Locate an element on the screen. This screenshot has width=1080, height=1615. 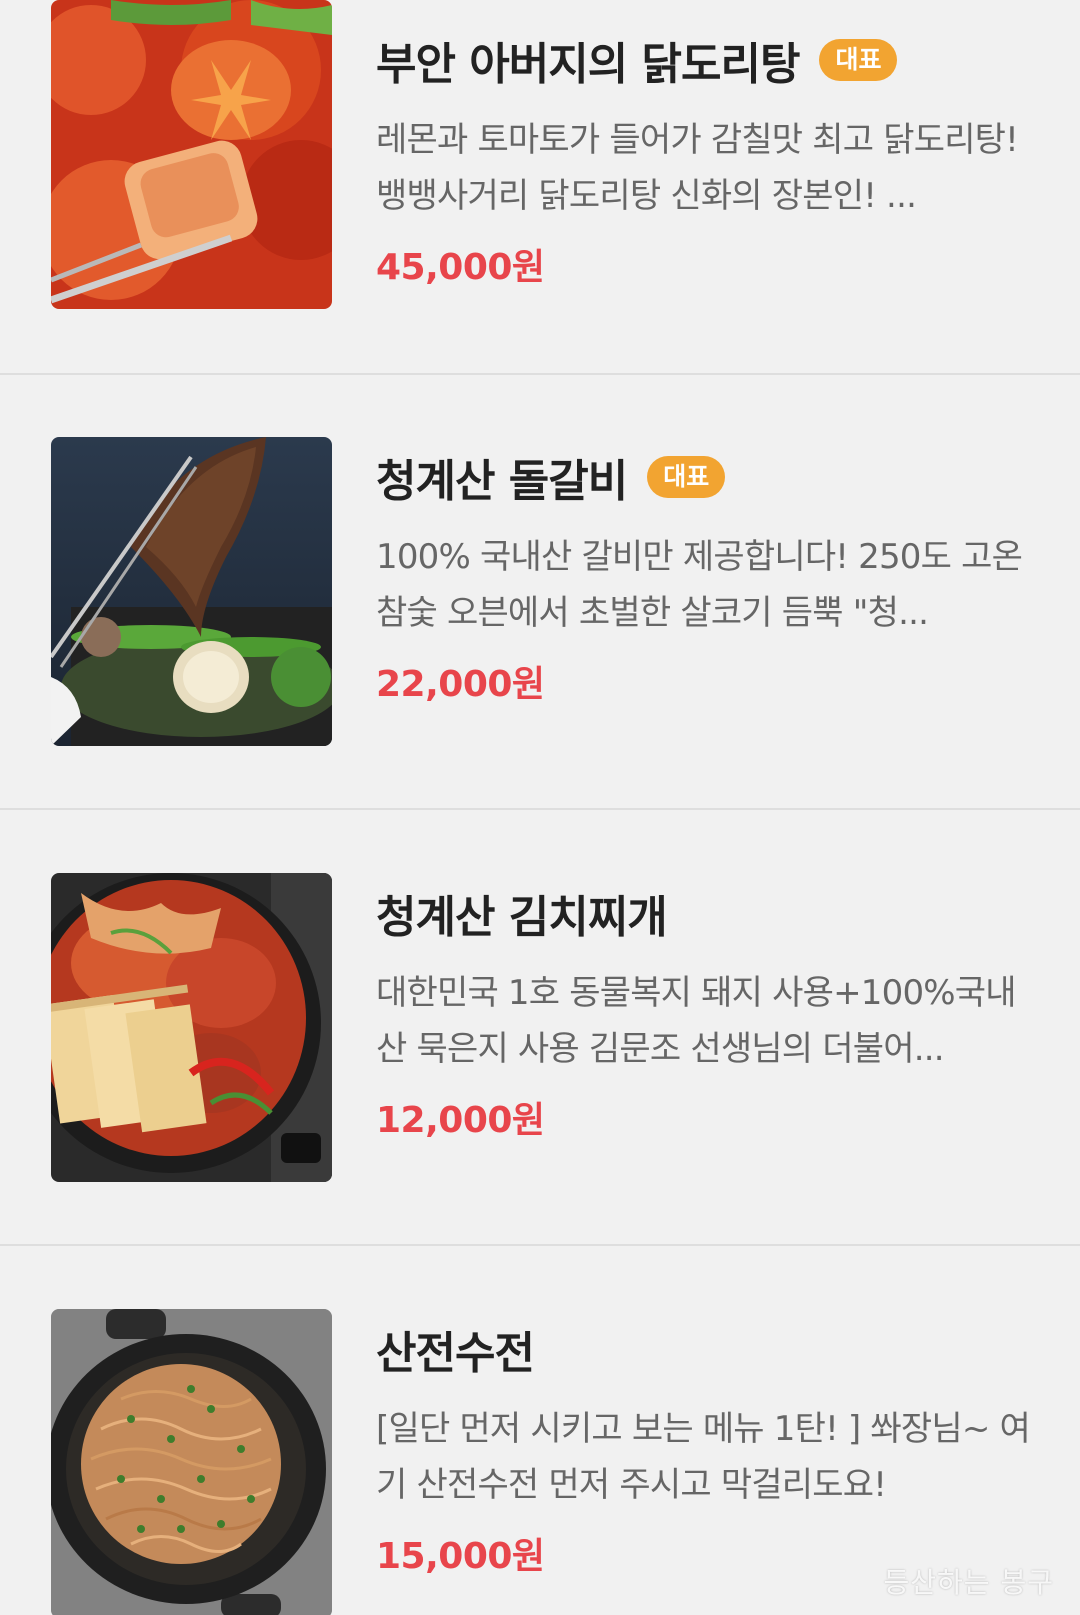
menu-item-name: 청계산 김치찌개 is located at coordinates (522, 917).